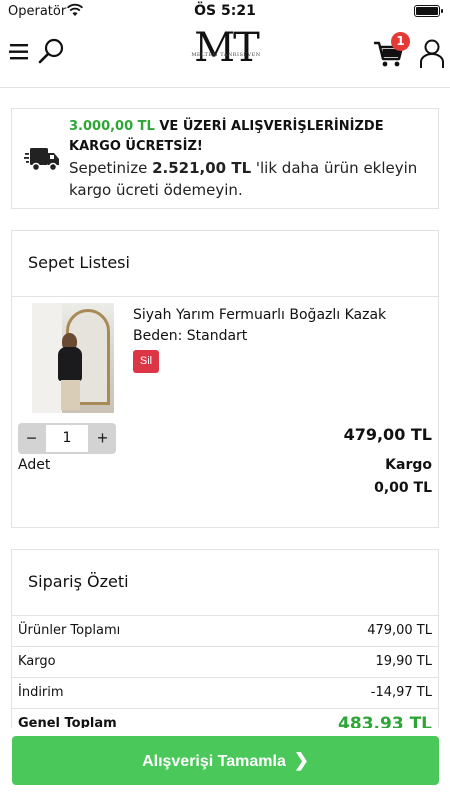 The width and height of the screenshot is (450, 800). Describe the element at coordinates (225, 662) in the screenshot. I see `summary-row-shipping: Kargo 19,90 TL` at that location.